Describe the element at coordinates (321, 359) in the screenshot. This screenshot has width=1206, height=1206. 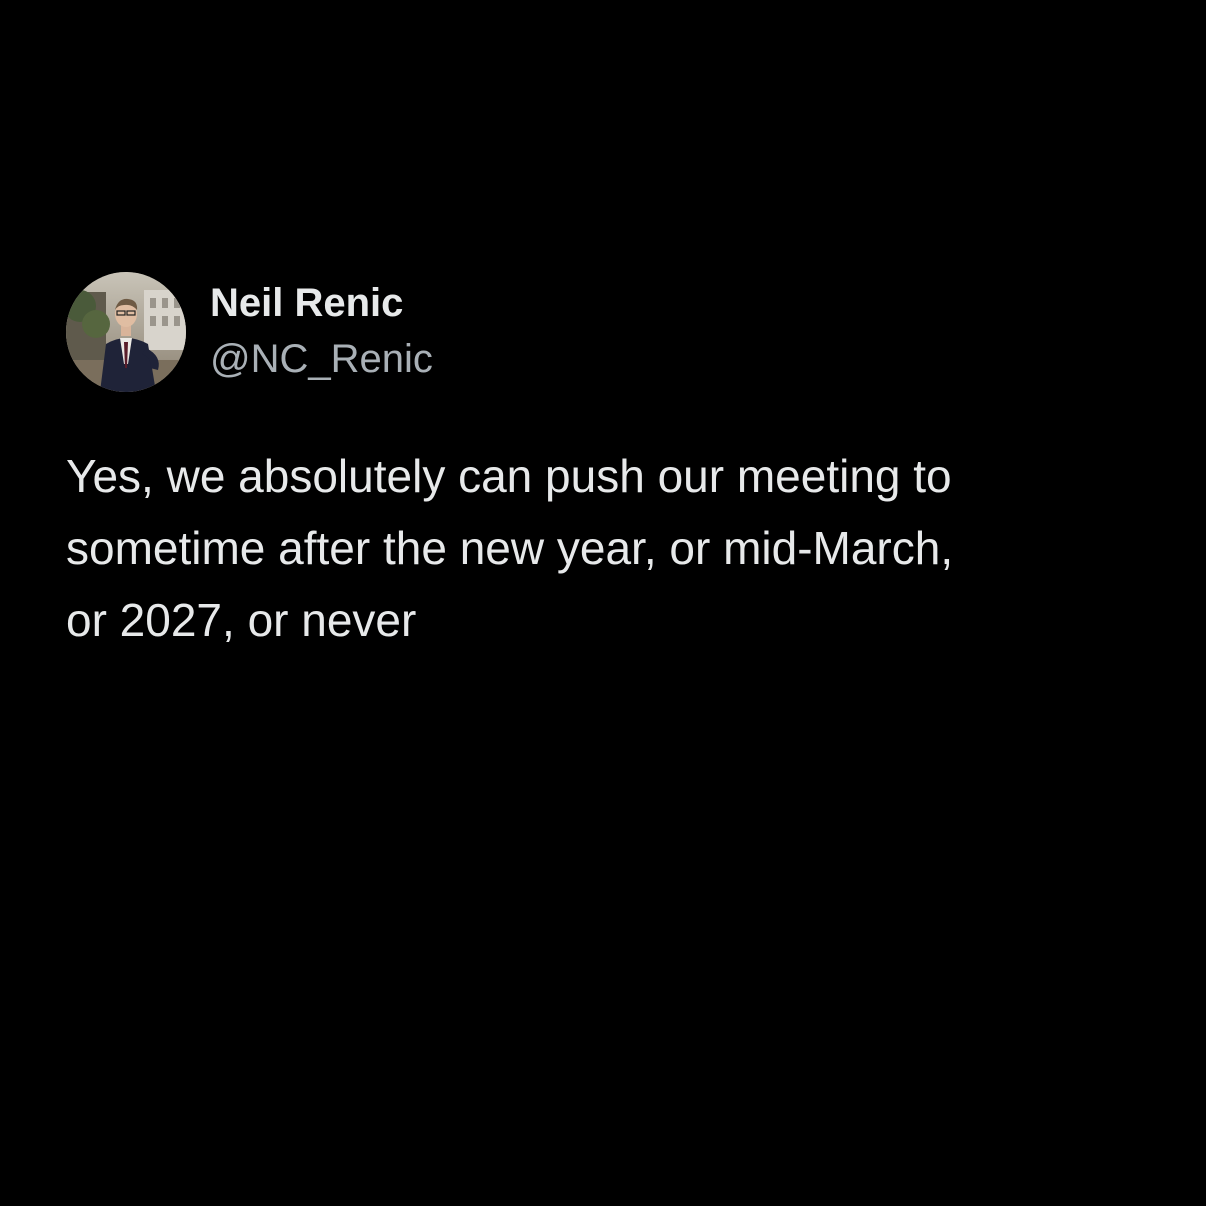
I see `user-handle: @NC_Renic` at that location.